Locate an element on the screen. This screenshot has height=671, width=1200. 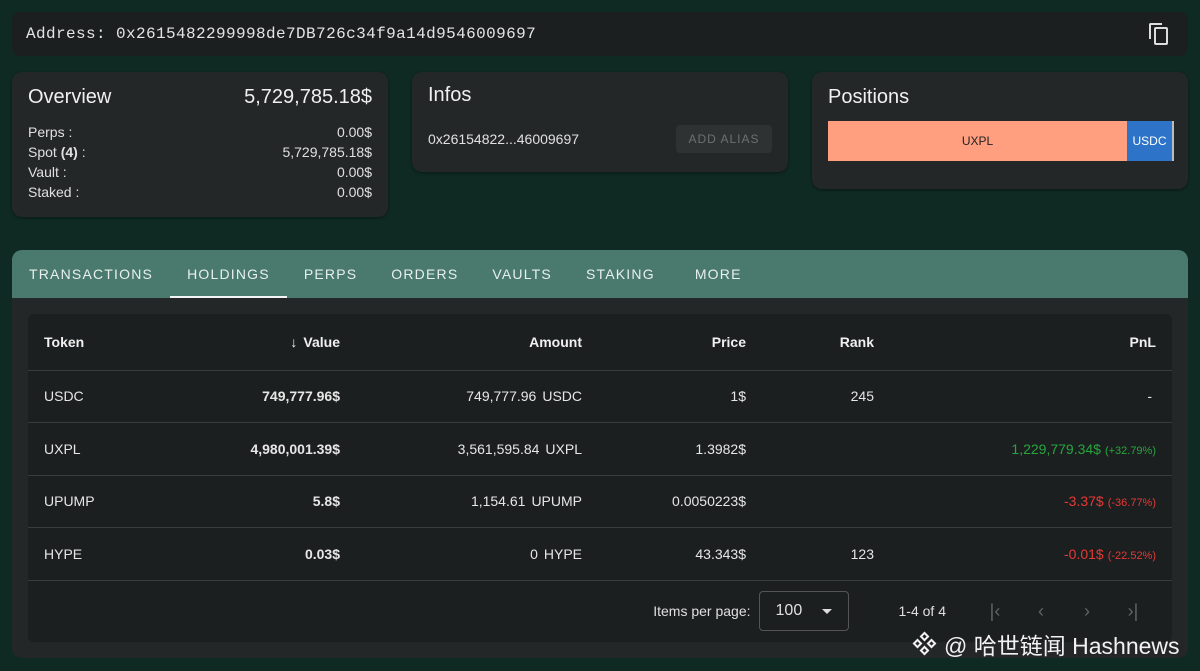
overview-row-value: 5,729,785.18$ is located at coordinates (327, 152).